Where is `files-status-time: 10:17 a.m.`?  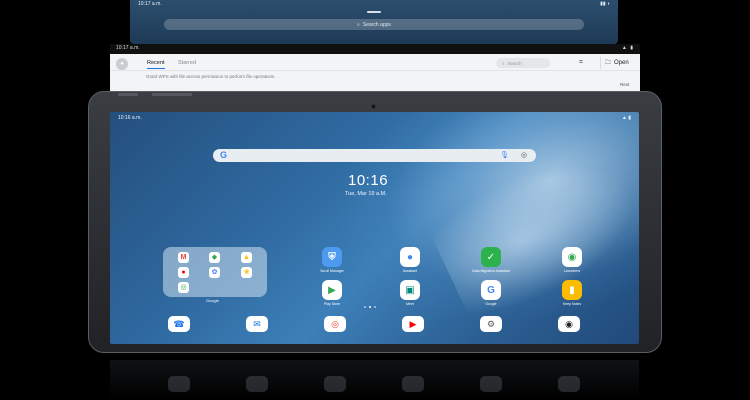
files-status-time: 10:17 a.m. is located at coordinates (128, 48).